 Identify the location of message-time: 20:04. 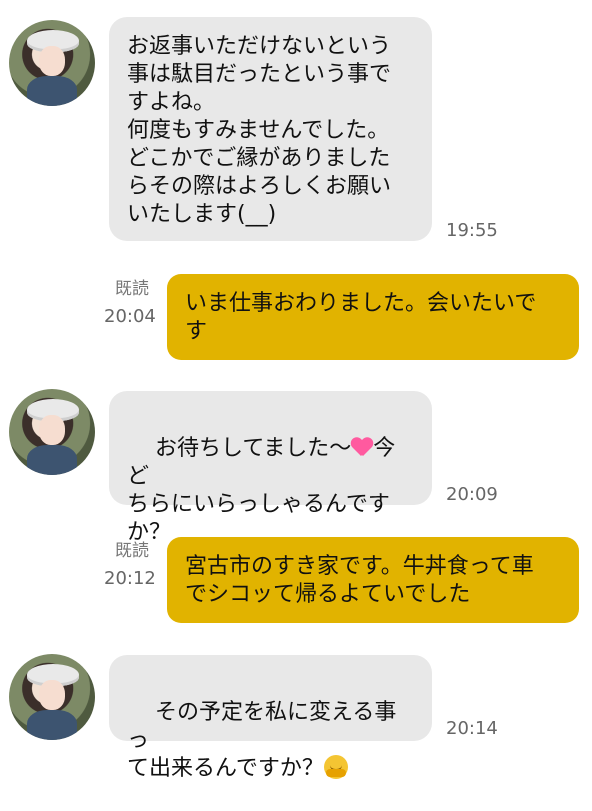
(130, 316).